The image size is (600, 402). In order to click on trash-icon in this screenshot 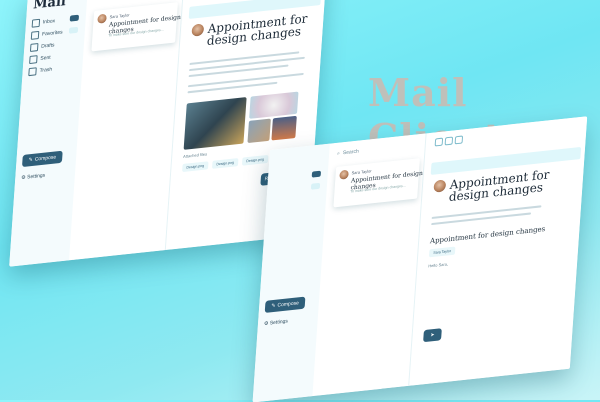, I will do `click(32, 72)`.